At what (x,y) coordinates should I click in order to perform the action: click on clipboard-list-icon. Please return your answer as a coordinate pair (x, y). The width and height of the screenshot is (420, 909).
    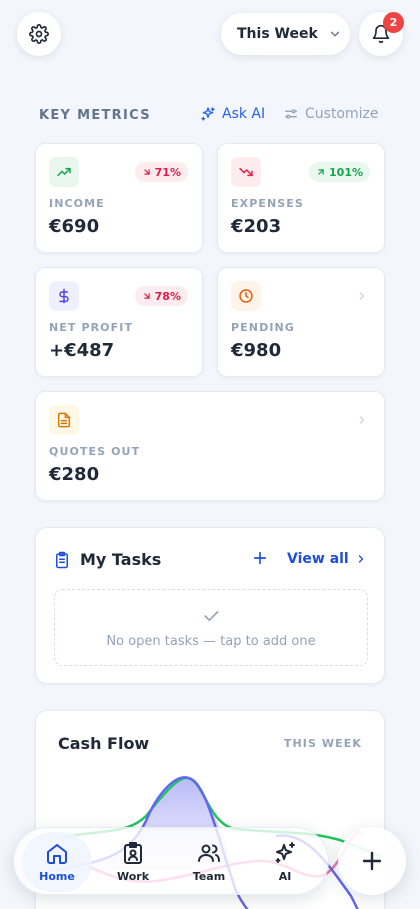
    Looking at the image, I should click on (62, 560).